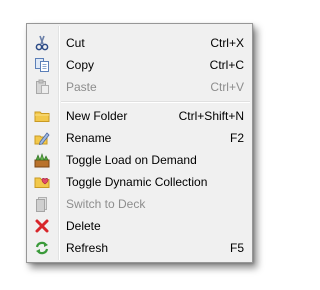 Image resolution: width=320 pixels, height=290 pixels. What do you see at coordinates (42, 182) in the screenshot?
I see `dynamic-collection-icon` at bounding box center [42, 182].